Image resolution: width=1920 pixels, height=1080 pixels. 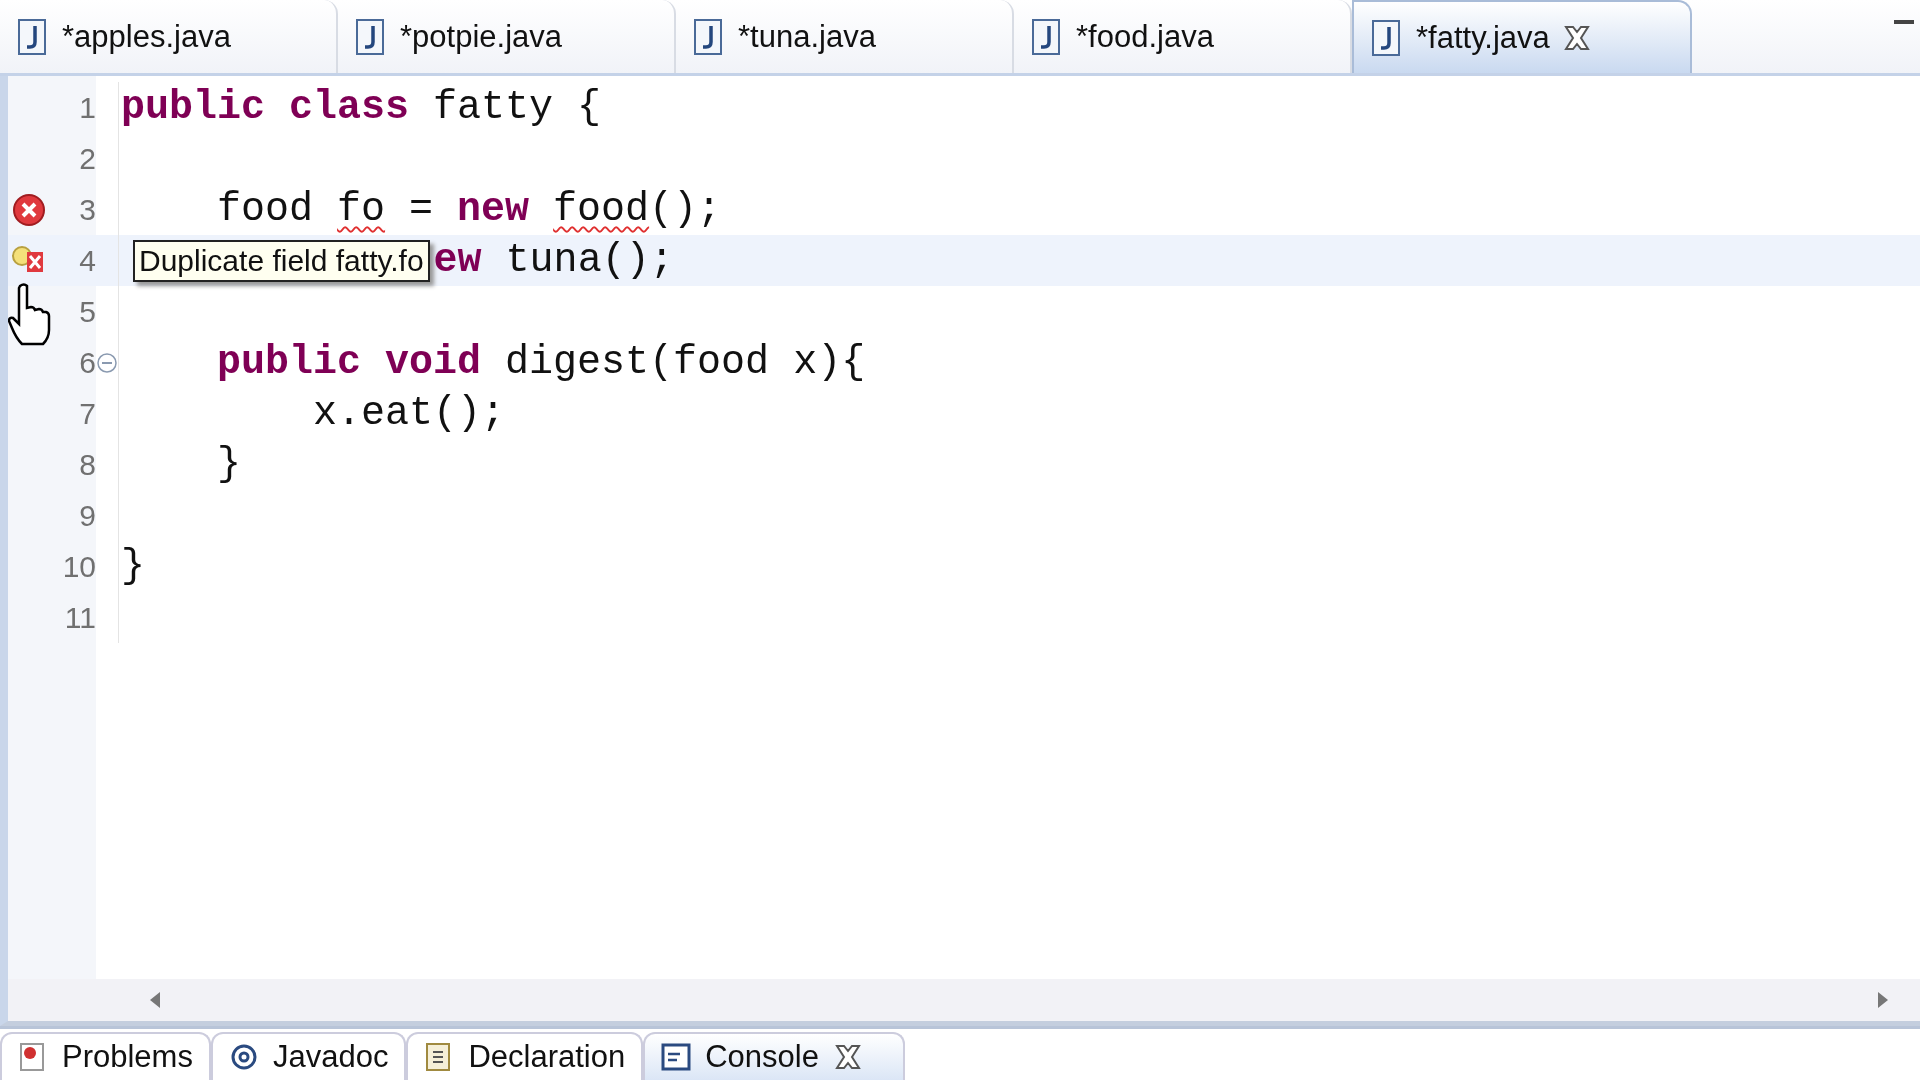 What do you see at coordinates (361, 107) in the screenshot?
I see `code-line: public class fatty {` at bounding box center [361, 107].